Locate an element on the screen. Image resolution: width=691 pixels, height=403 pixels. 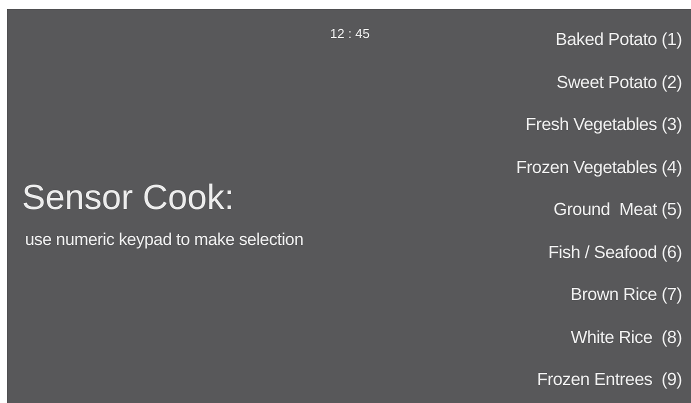
menu-option: Sweet Potato (2) is located at coordinates (619, 82).